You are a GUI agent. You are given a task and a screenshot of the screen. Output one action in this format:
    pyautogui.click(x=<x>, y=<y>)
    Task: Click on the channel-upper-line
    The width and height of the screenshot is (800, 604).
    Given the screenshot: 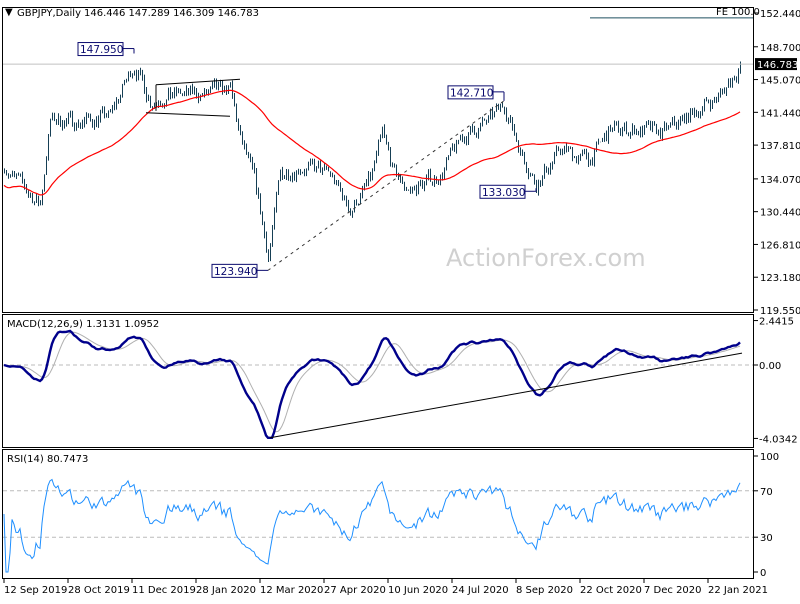 What is the action you would take?
    pyautogui.click(x=198, y=82)
    